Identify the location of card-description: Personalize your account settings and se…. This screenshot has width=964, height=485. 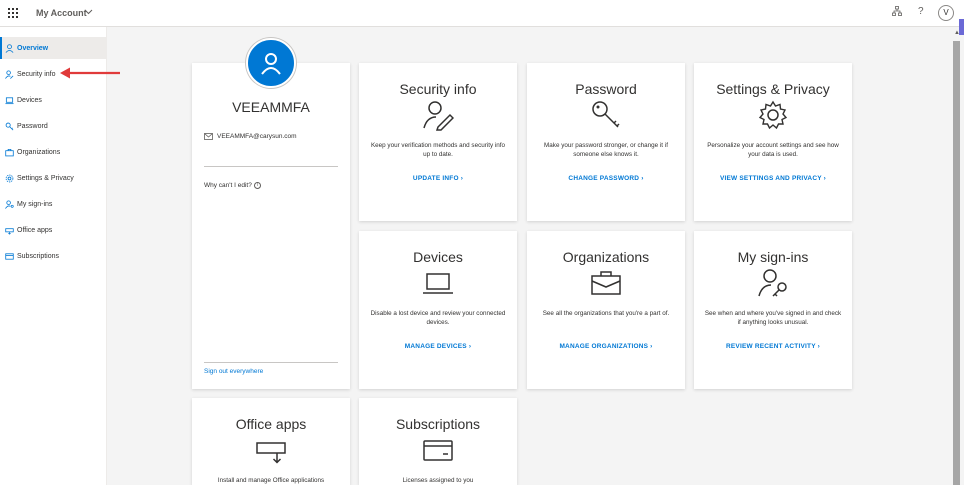
(773, 150).